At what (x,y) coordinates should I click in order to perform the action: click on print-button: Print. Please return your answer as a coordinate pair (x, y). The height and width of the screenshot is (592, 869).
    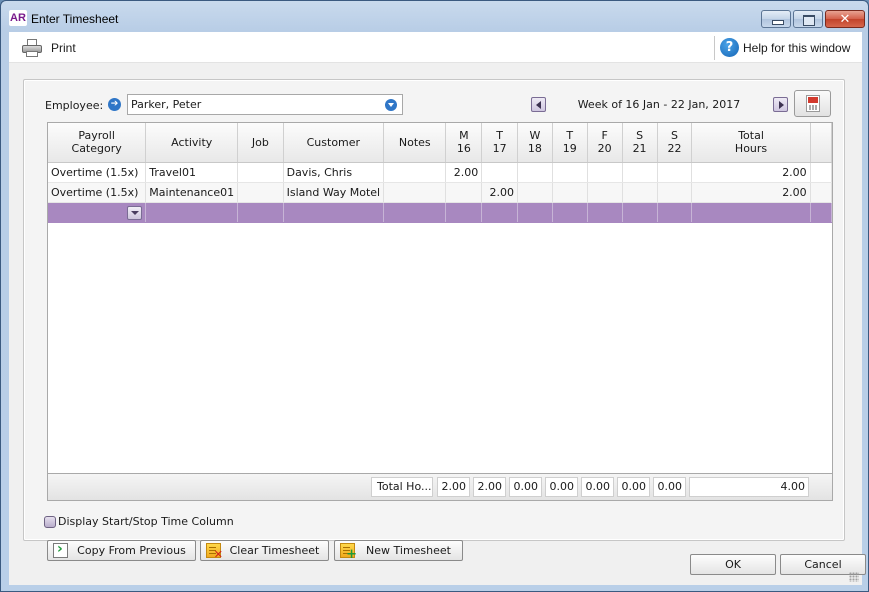
    Looking at the image, I should click on (48, 48).